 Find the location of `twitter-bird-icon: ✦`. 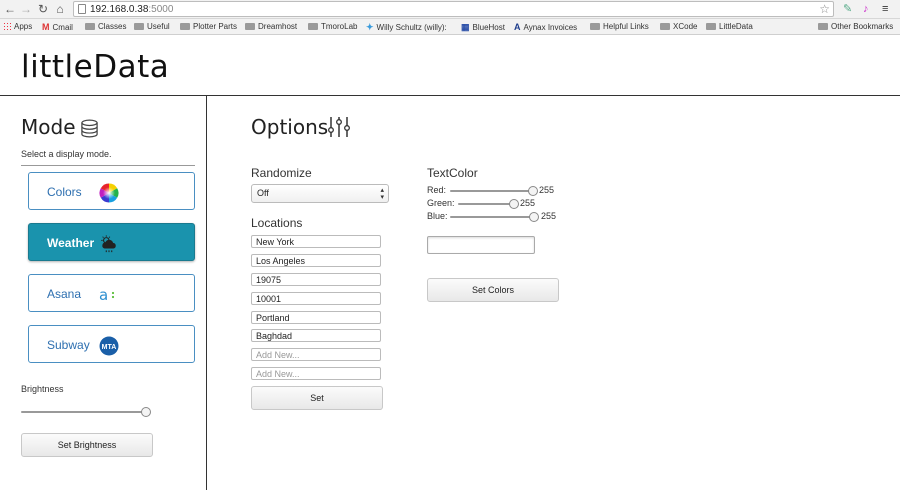

twitter-bird-icon: ✦ is located at coordinates (370, 27).